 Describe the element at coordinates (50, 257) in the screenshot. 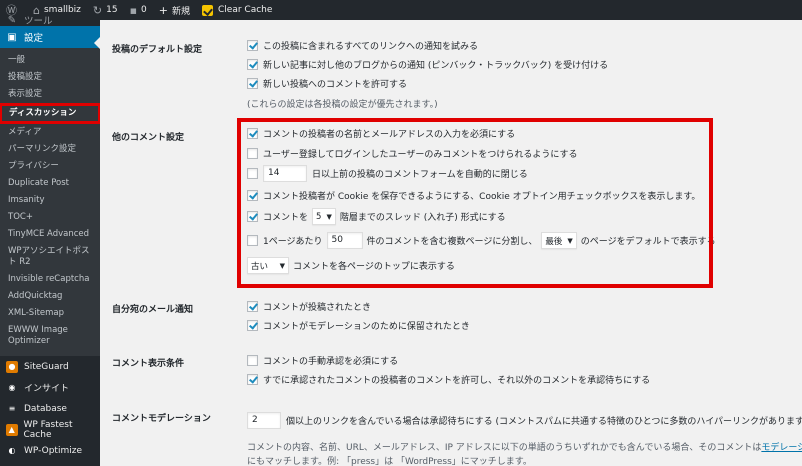

I see `submenu-wp-associate-post: WPアソシエイトポスト R2` at that location.